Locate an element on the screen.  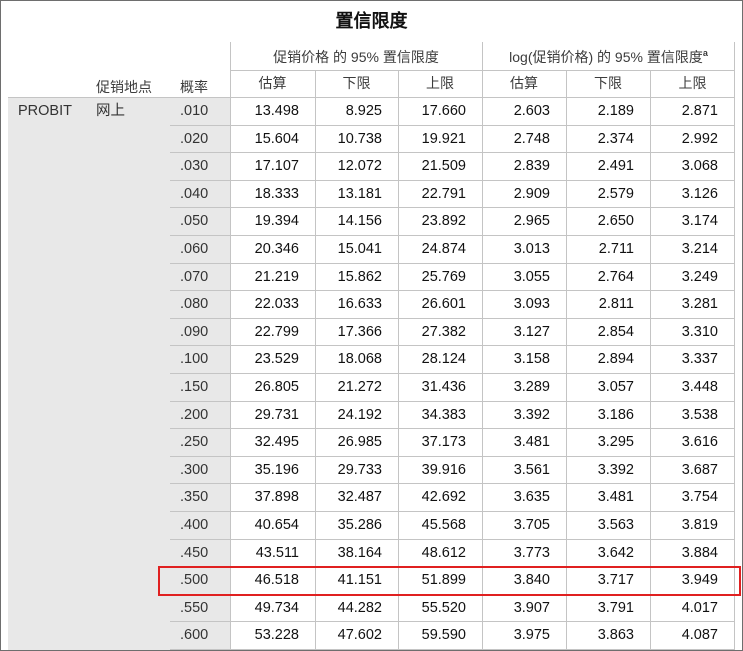
price-lower-cell: 8.925 is located at coordinates (356, 111).